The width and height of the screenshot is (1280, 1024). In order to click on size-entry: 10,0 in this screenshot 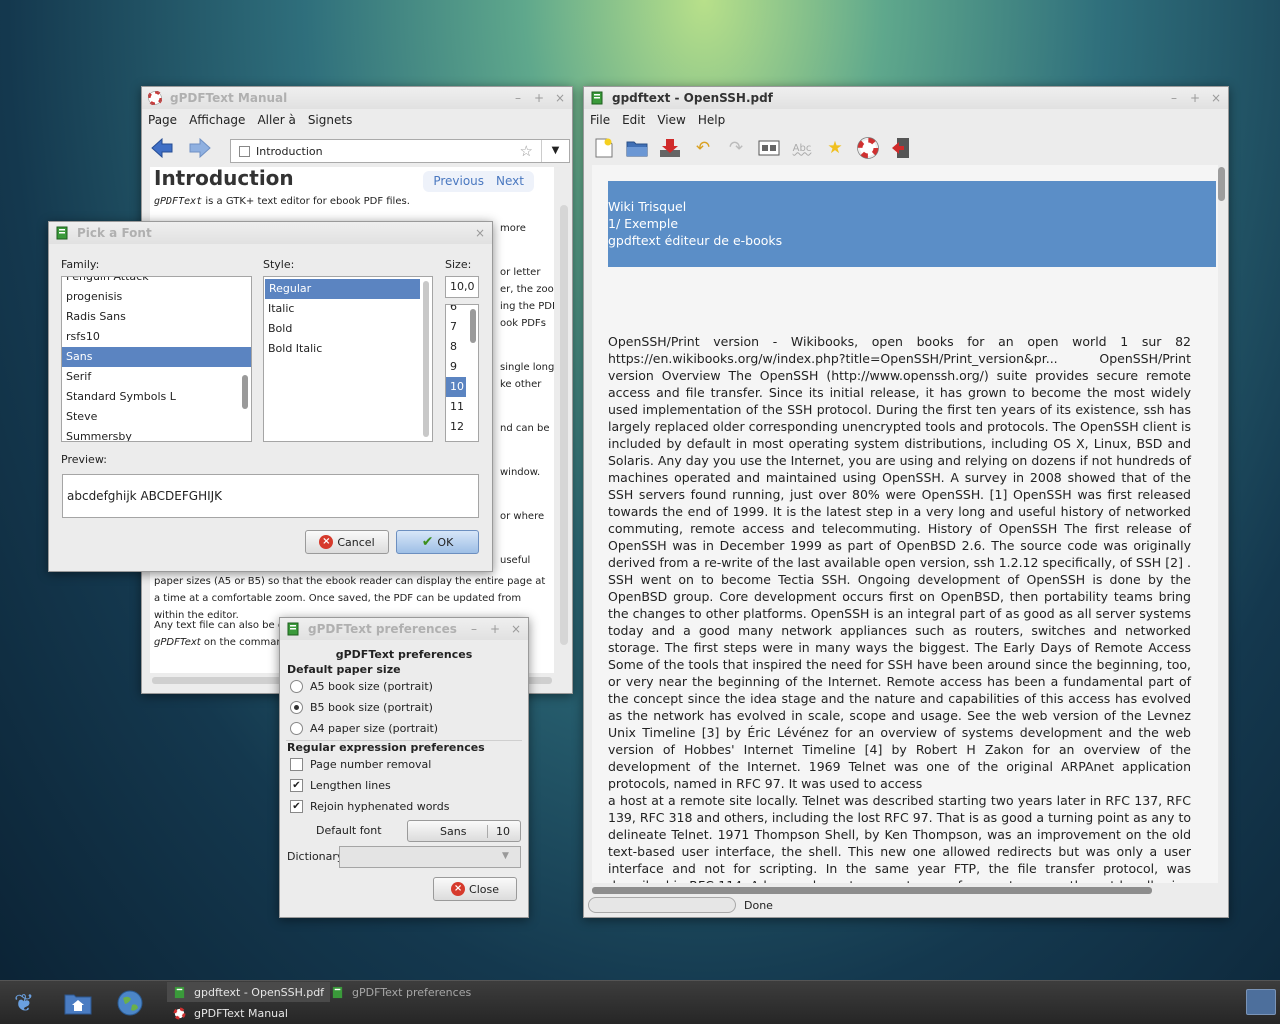, I will do `click(462, 287)`.